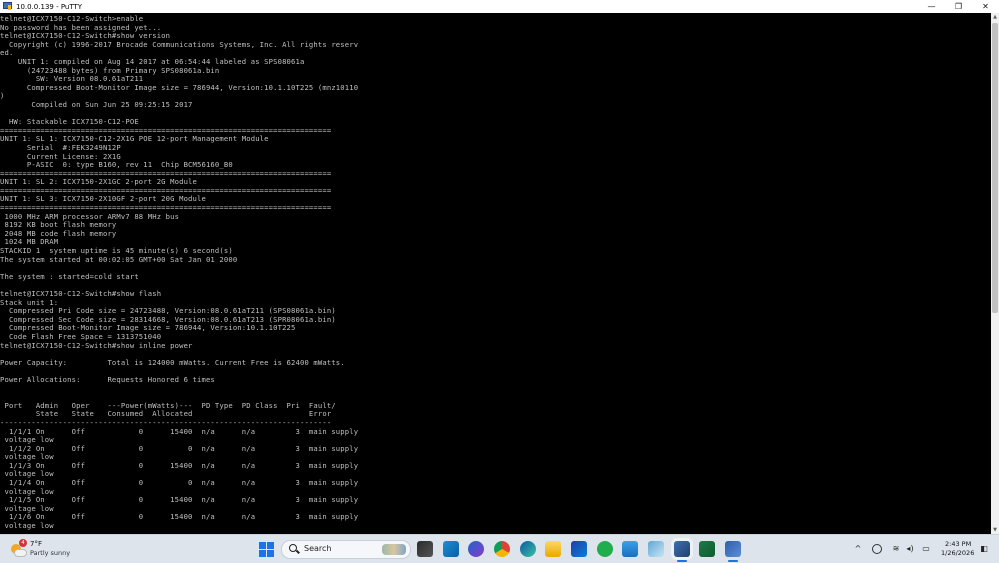 This screenshot has width=999, height=563. I want to click on wifi-icon: ≋, so click(896, 549).